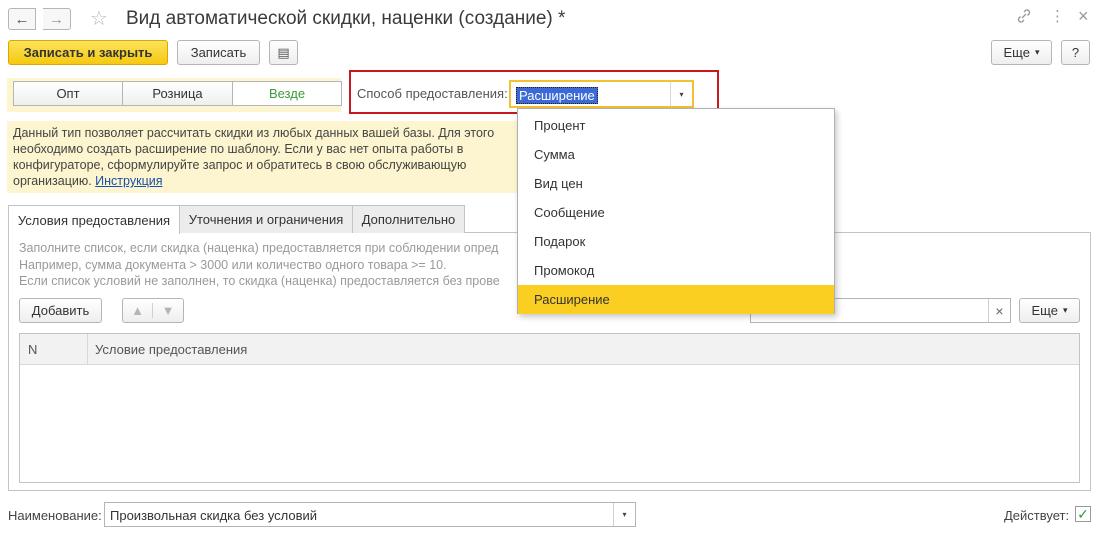 Image resolution: width=1099 pixels, height=533 pixels. Describe the element at coordinates (1083, 16) in the screenshot. I see `close-icon: ×` at that location.